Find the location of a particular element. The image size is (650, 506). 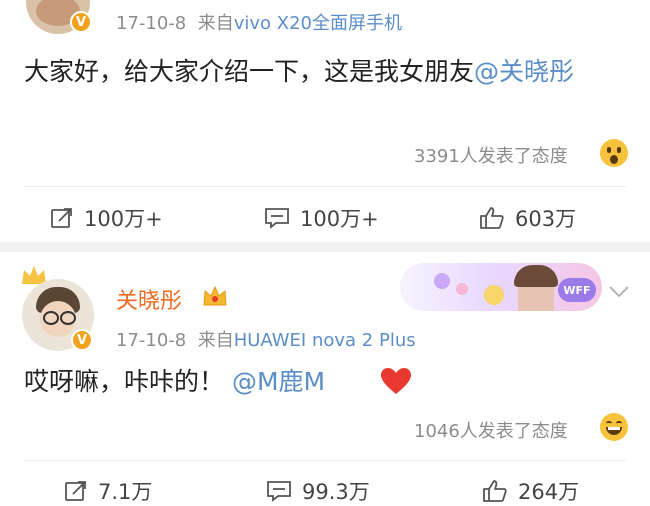

post-content: 哎呀嘛，咔咔的！ @M鹿M is located at coordinates (324, 382).